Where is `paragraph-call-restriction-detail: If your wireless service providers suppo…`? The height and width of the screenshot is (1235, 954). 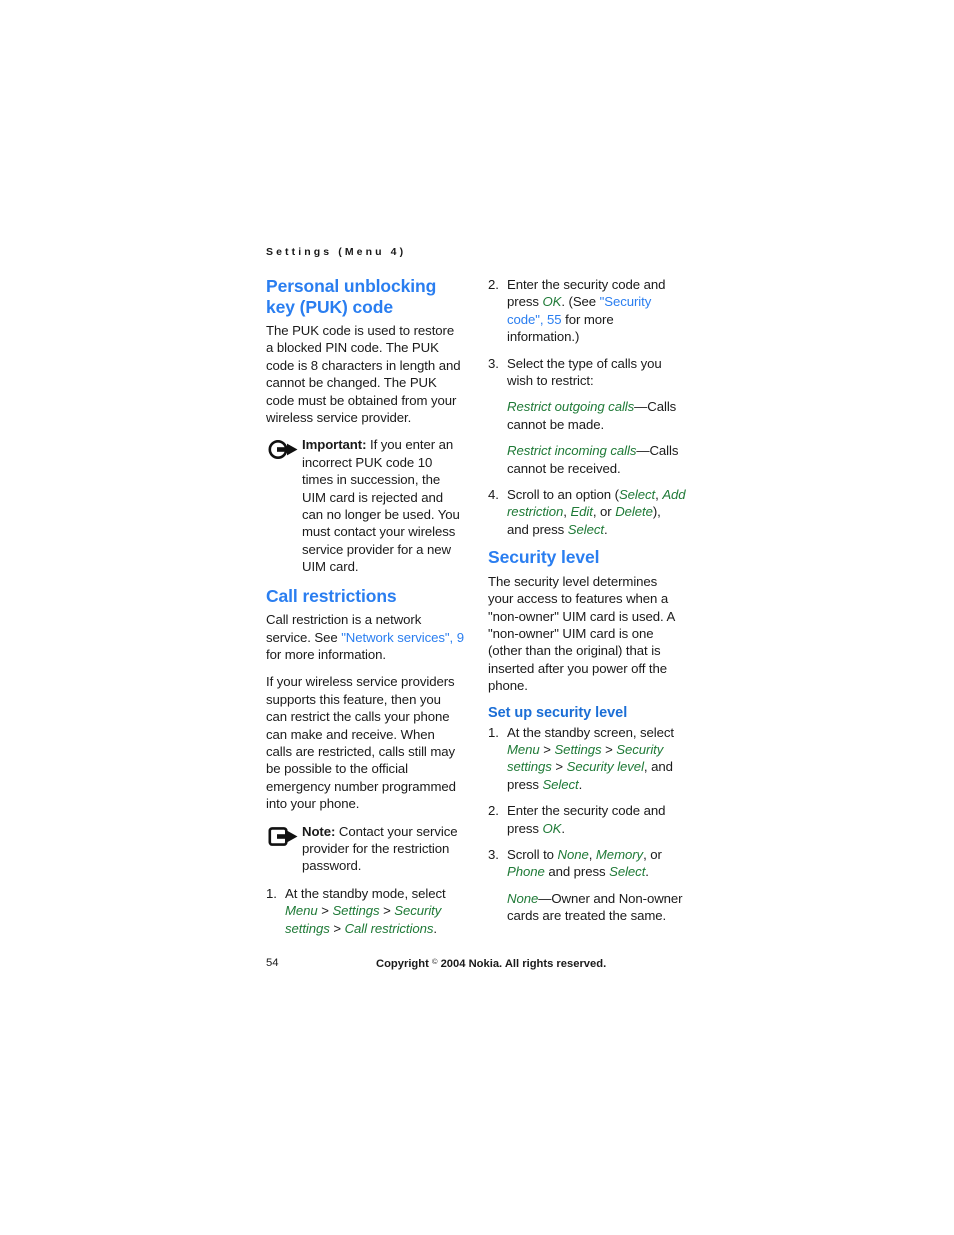
paragraph-call-restriction-detail: If your wireless service providers suppo… is located at coordinates (361, 743).